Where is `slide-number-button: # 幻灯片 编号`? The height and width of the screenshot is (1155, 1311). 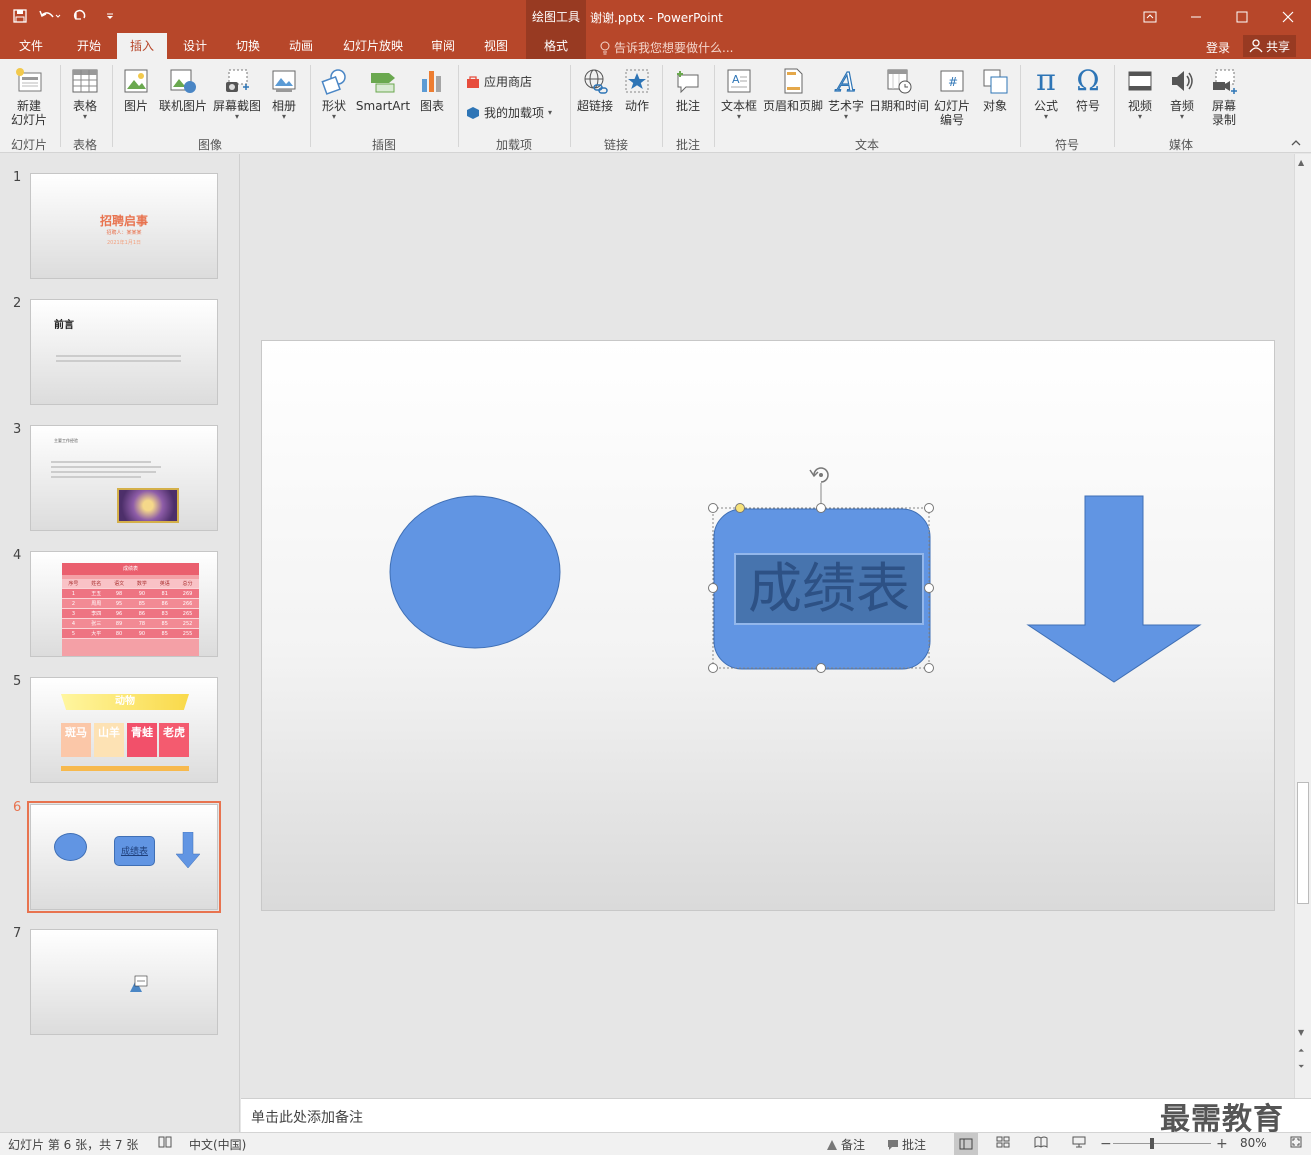 slide-number-button: # 幻灯片 编号 is located at coordinates (952, 96).